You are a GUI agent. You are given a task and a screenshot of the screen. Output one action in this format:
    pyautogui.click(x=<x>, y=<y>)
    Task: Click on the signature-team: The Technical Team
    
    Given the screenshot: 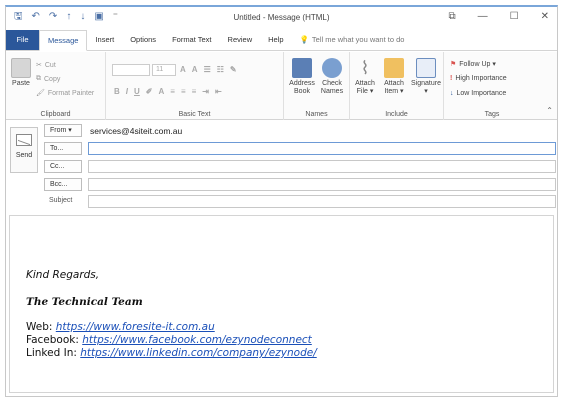 What is the action you would take?
    pyautogui.click(x=84, y=302)
    